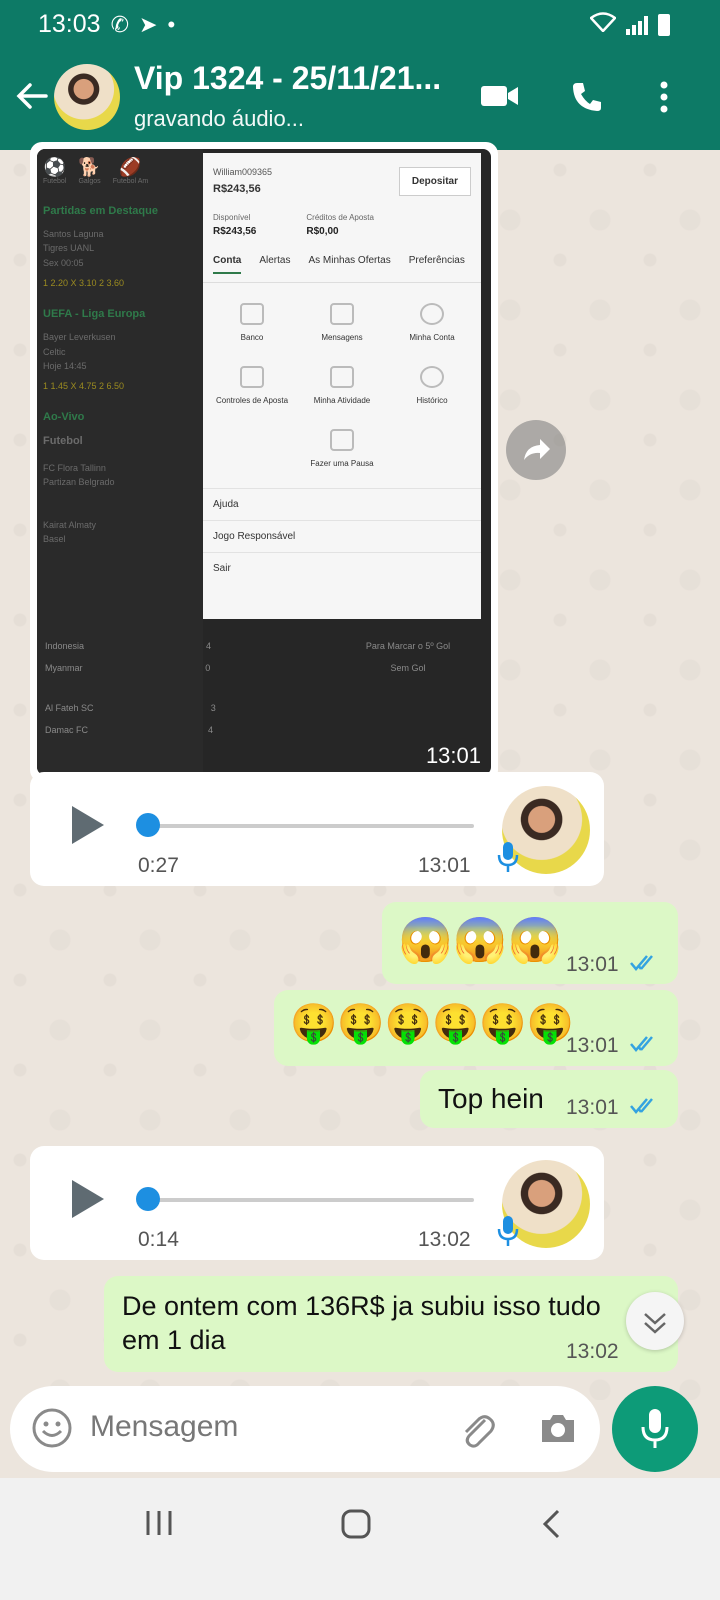  What do you see at coordinates (480, 940) in the screenshot?
I see `message-emojis: 😱😱😱` at bounding box center [480, 940].